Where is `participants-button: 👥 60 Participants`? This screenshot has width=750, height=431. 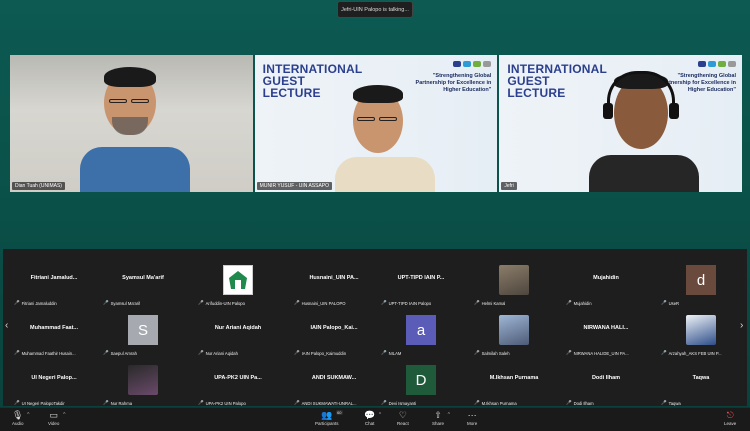 participants-button: 👥 60 Participants is located at coordinates (329, 418).